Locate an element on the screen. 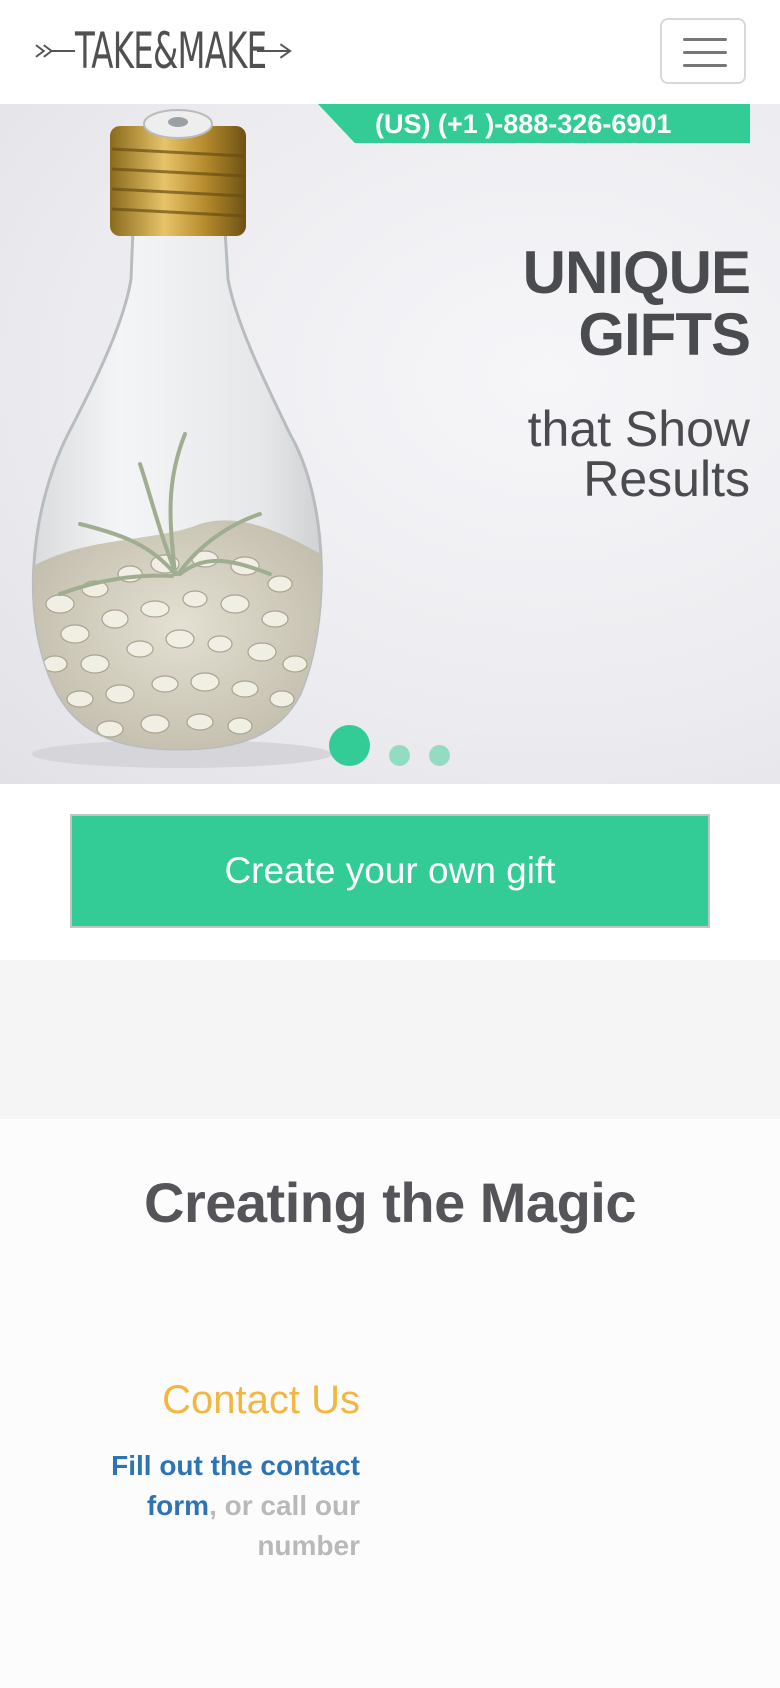 The width and height of the screenshot is (780, 1688). hero-subtitle: that Show Results is located at coordinates (639, 454).